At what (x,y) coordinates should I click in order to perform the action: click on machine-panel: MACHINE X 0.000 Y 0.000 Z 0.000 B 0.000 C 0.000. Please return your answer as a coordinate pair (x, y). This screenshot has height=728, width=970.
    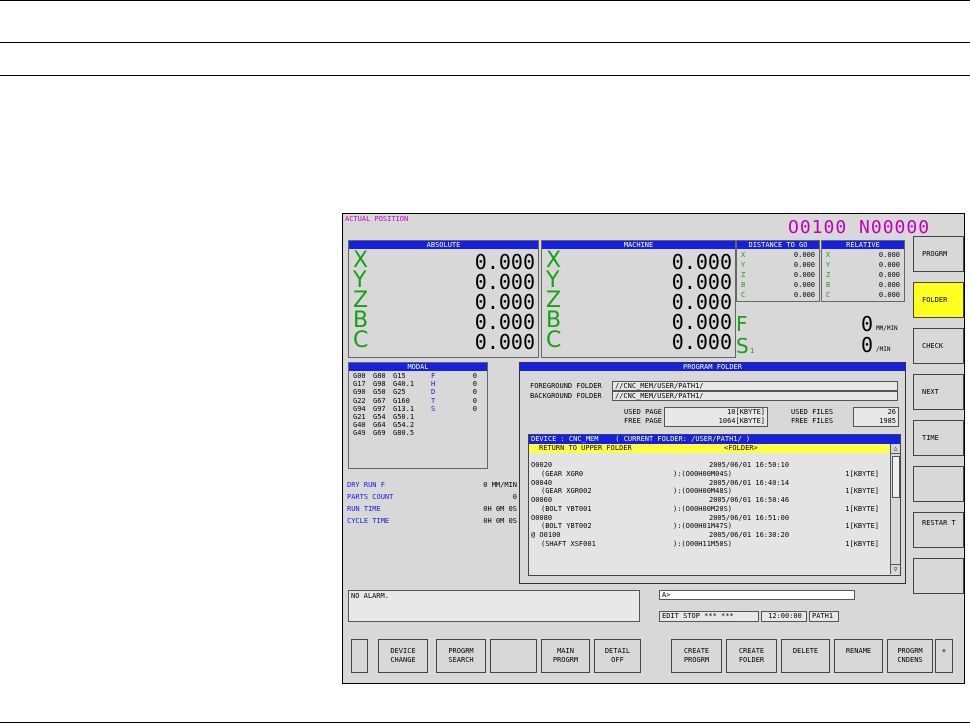
    Looking at the image, I should click on (638, 299).